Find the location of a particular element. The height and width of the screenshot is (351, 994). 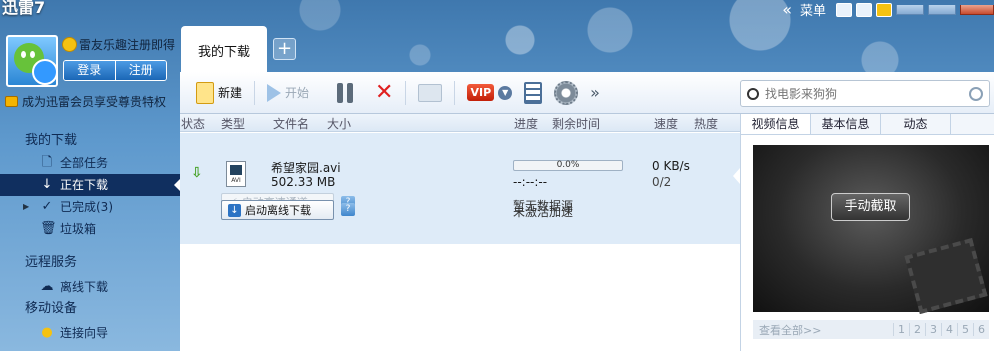

trash-icon: 🗑 is located at coordinates (48, 228).